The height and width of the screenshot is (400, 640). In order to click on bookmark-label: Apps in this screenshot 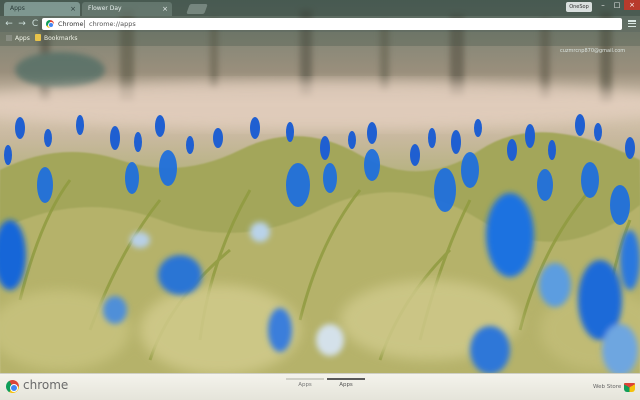, I will do `click(22, 38)`.